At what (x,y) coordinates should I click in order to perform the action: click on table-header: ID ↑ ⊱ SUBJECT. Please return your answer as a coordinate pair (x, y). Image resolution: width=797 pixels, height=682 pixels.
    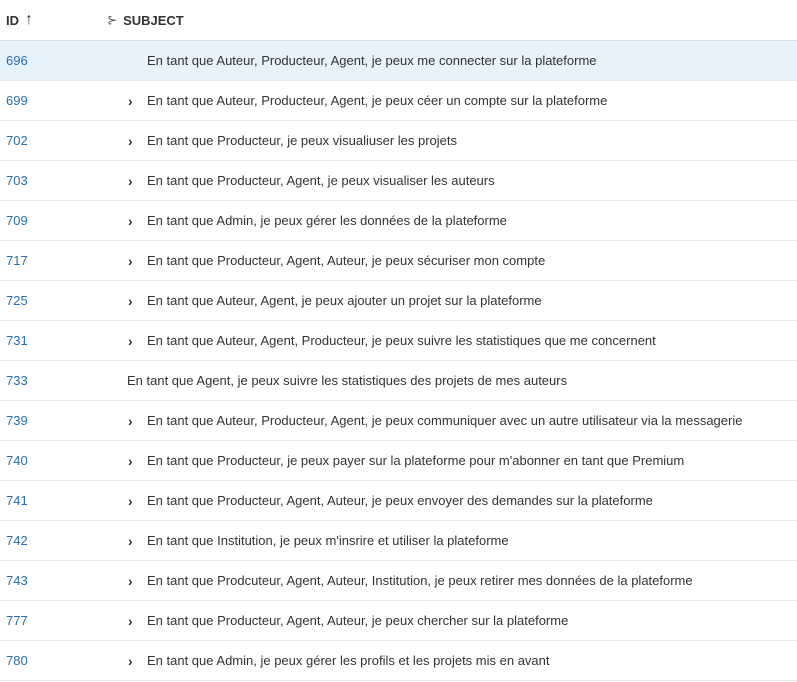
    Looking at the image, I should click on (398, 20).